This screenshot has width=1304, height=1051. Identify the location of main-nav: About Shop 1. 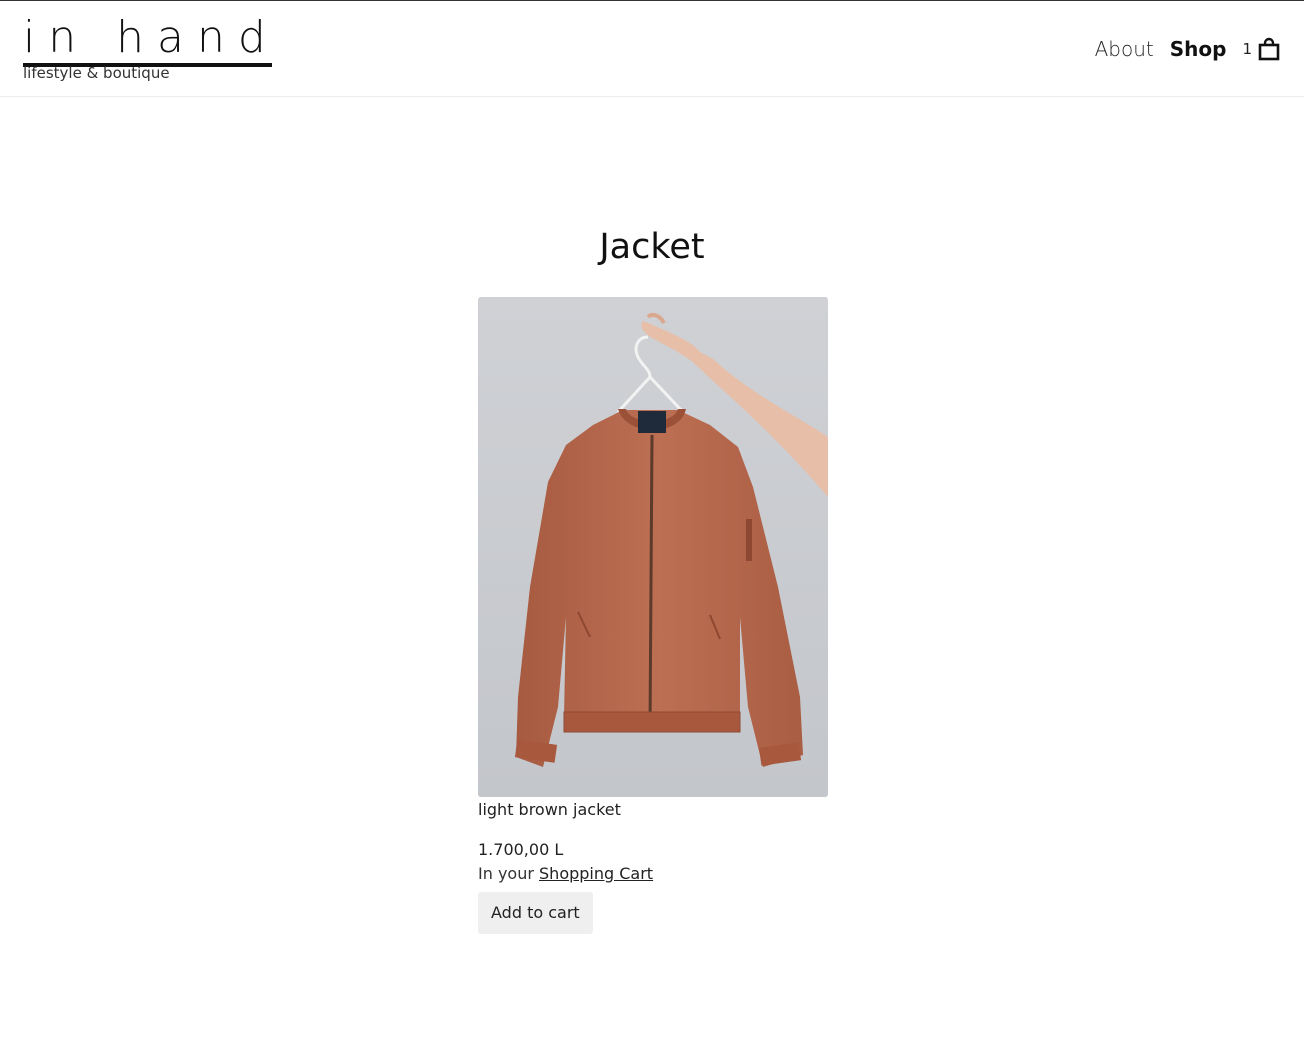
(1179, 49).